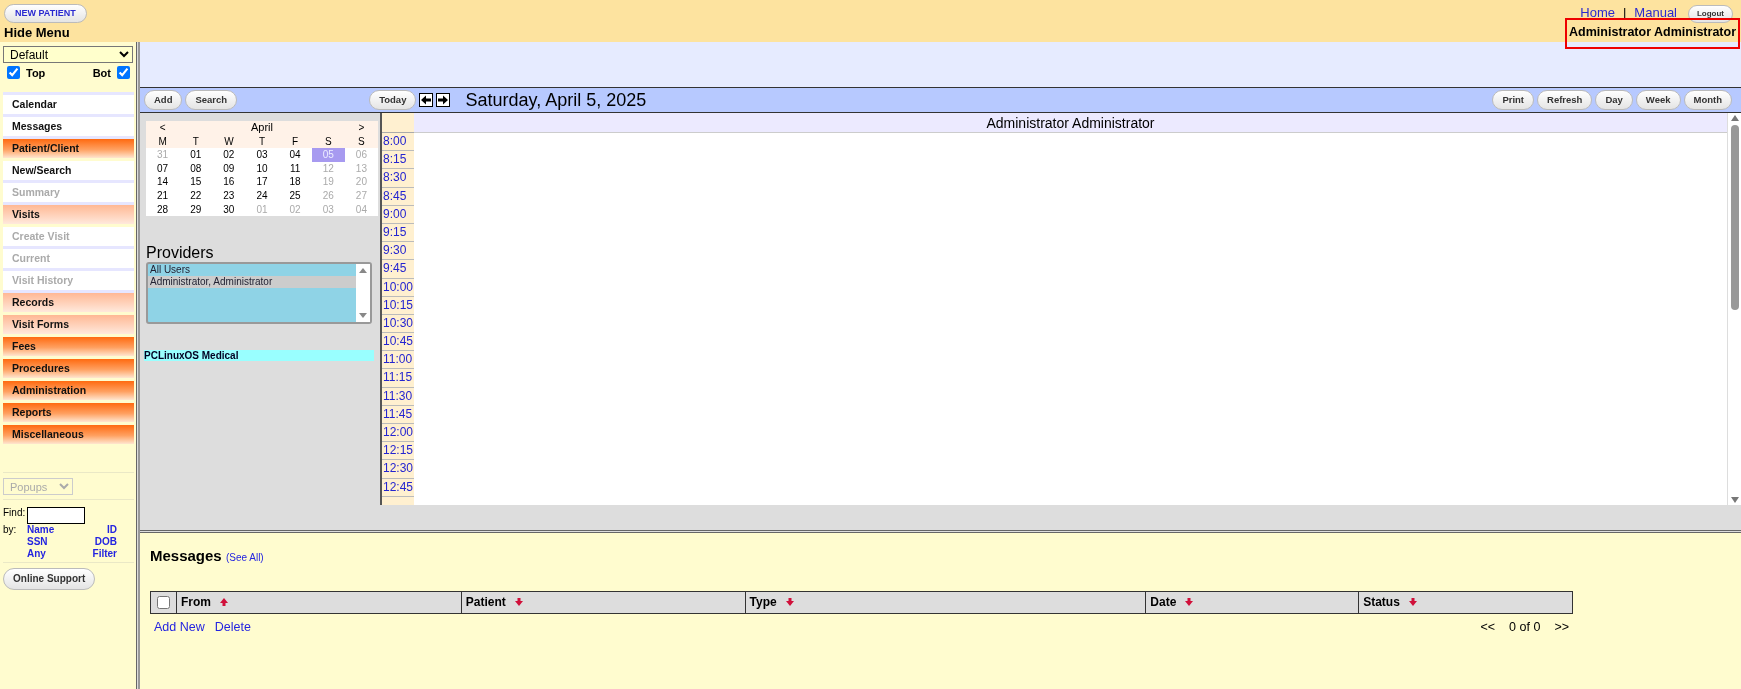 The height and width of the screenshot is (689, 1741). What do you see at coordinates (68, 150) in the screenshot?
I see `menu-item: Patient/Client` at bounding box center [68, 150].